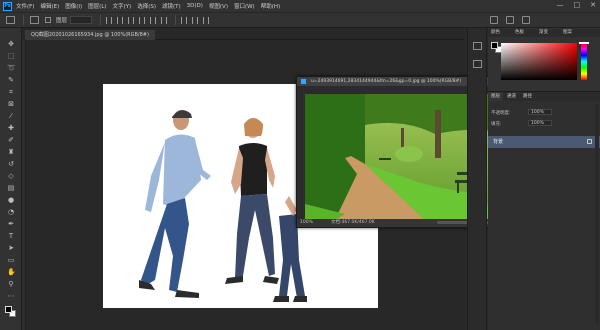  I want to click on more-tools-icon: ⋯, so click(11, 296).